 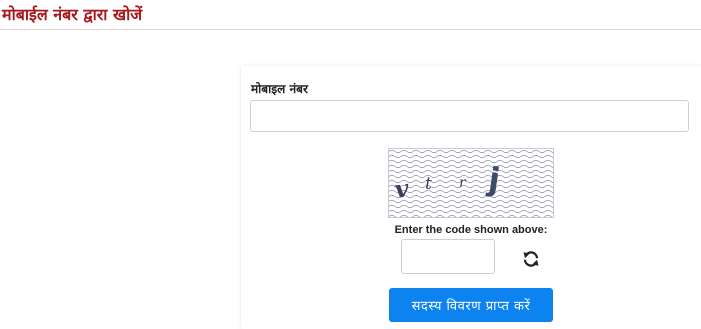 What do you see at coordinates (72, 14) in the screenshot?
I see `page-title: मोबाईल नंबर द्वारा खोजें` at bounding box center [72, 14].